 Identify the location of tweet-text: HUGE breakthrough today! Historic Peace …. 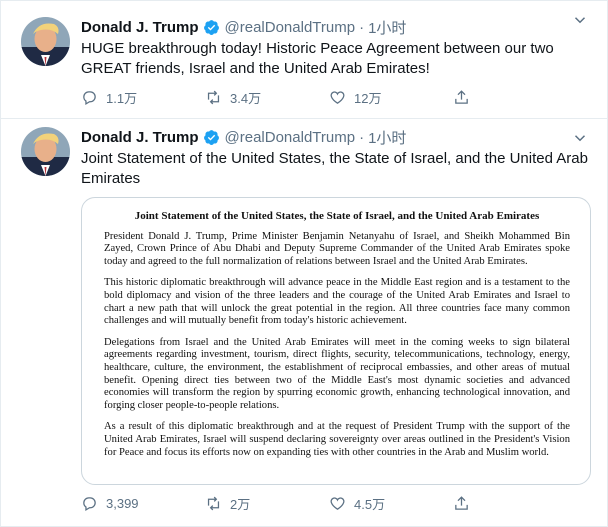
(317, 58).